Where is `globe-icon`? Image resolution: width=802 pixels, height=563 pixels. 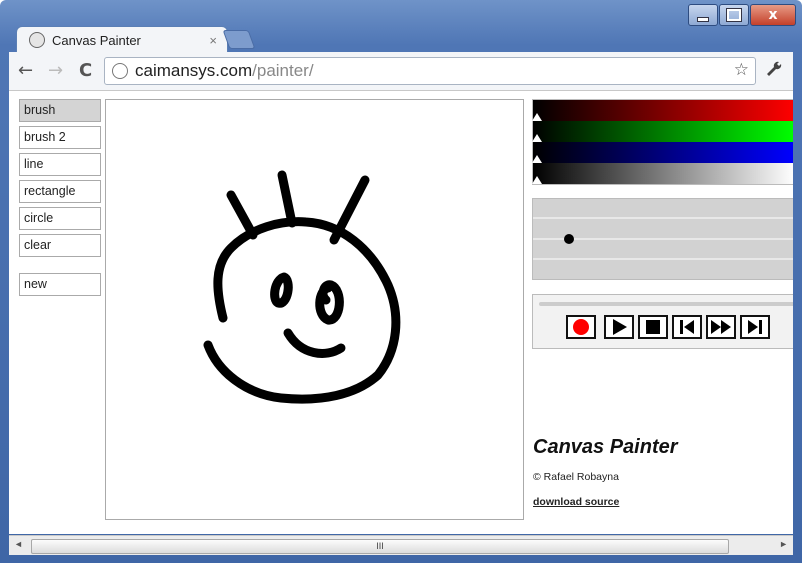
globe-icon is located at coordinates (37, 40).